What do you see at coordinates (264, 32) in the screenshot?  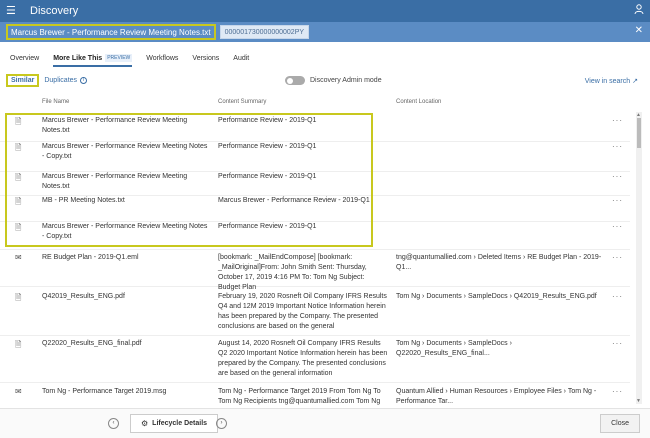 I see `document-id: 000001730000000002PY` at bounding box center [264, 32].